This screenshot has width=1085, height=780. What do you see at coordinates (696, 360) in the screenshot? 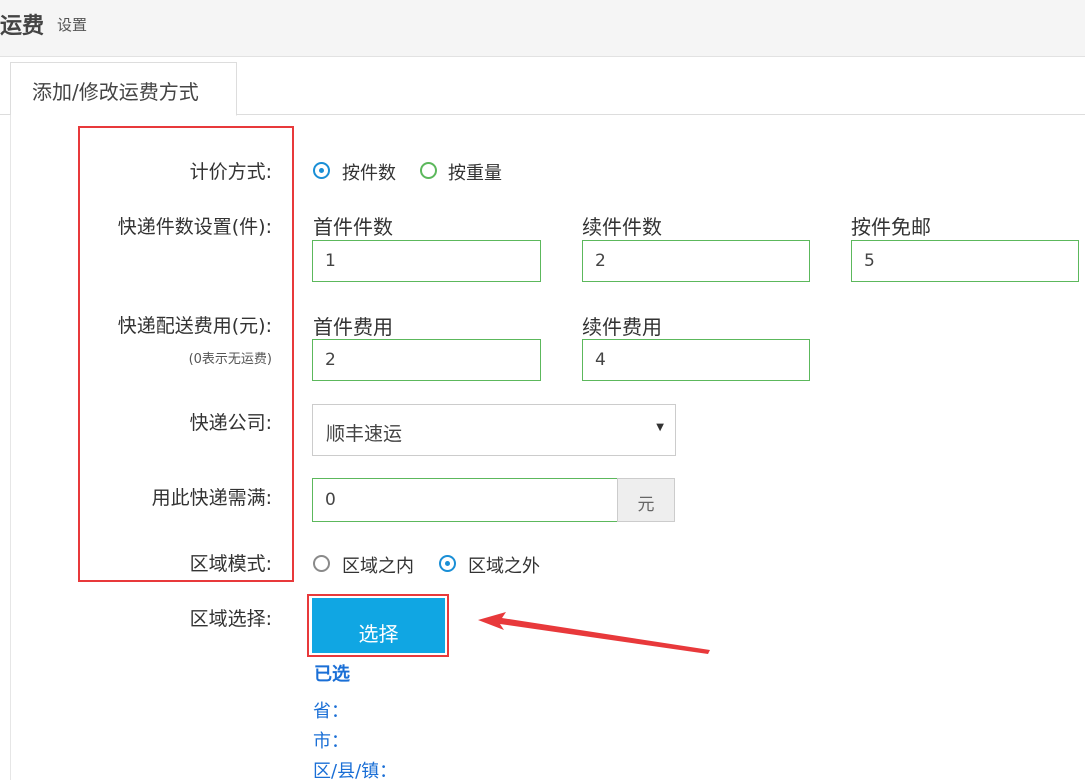
I see `extra-fee-input` at bounding box center [696, 360].